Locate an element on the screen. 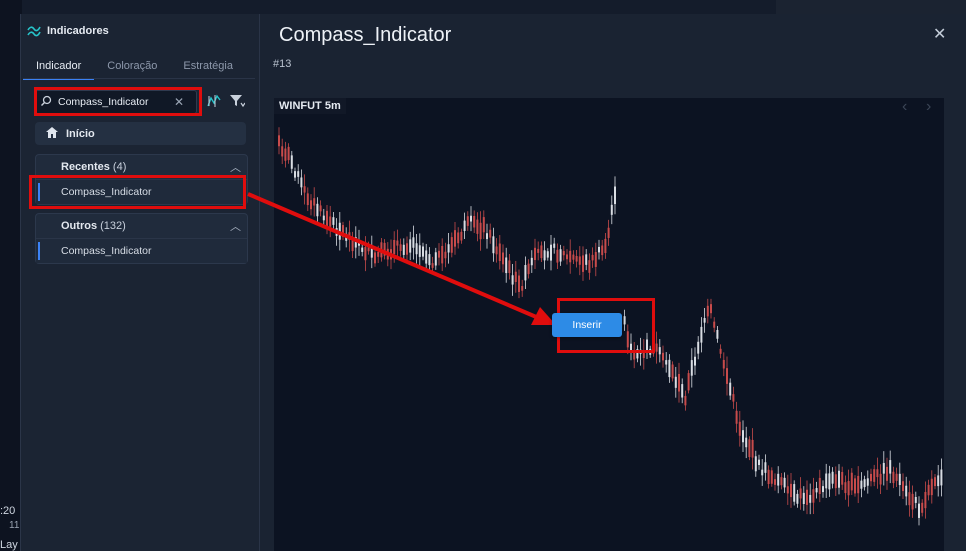 This screenshot has width=966, height=551. chevron-right-icon: › is located at coordinates (928, 107).